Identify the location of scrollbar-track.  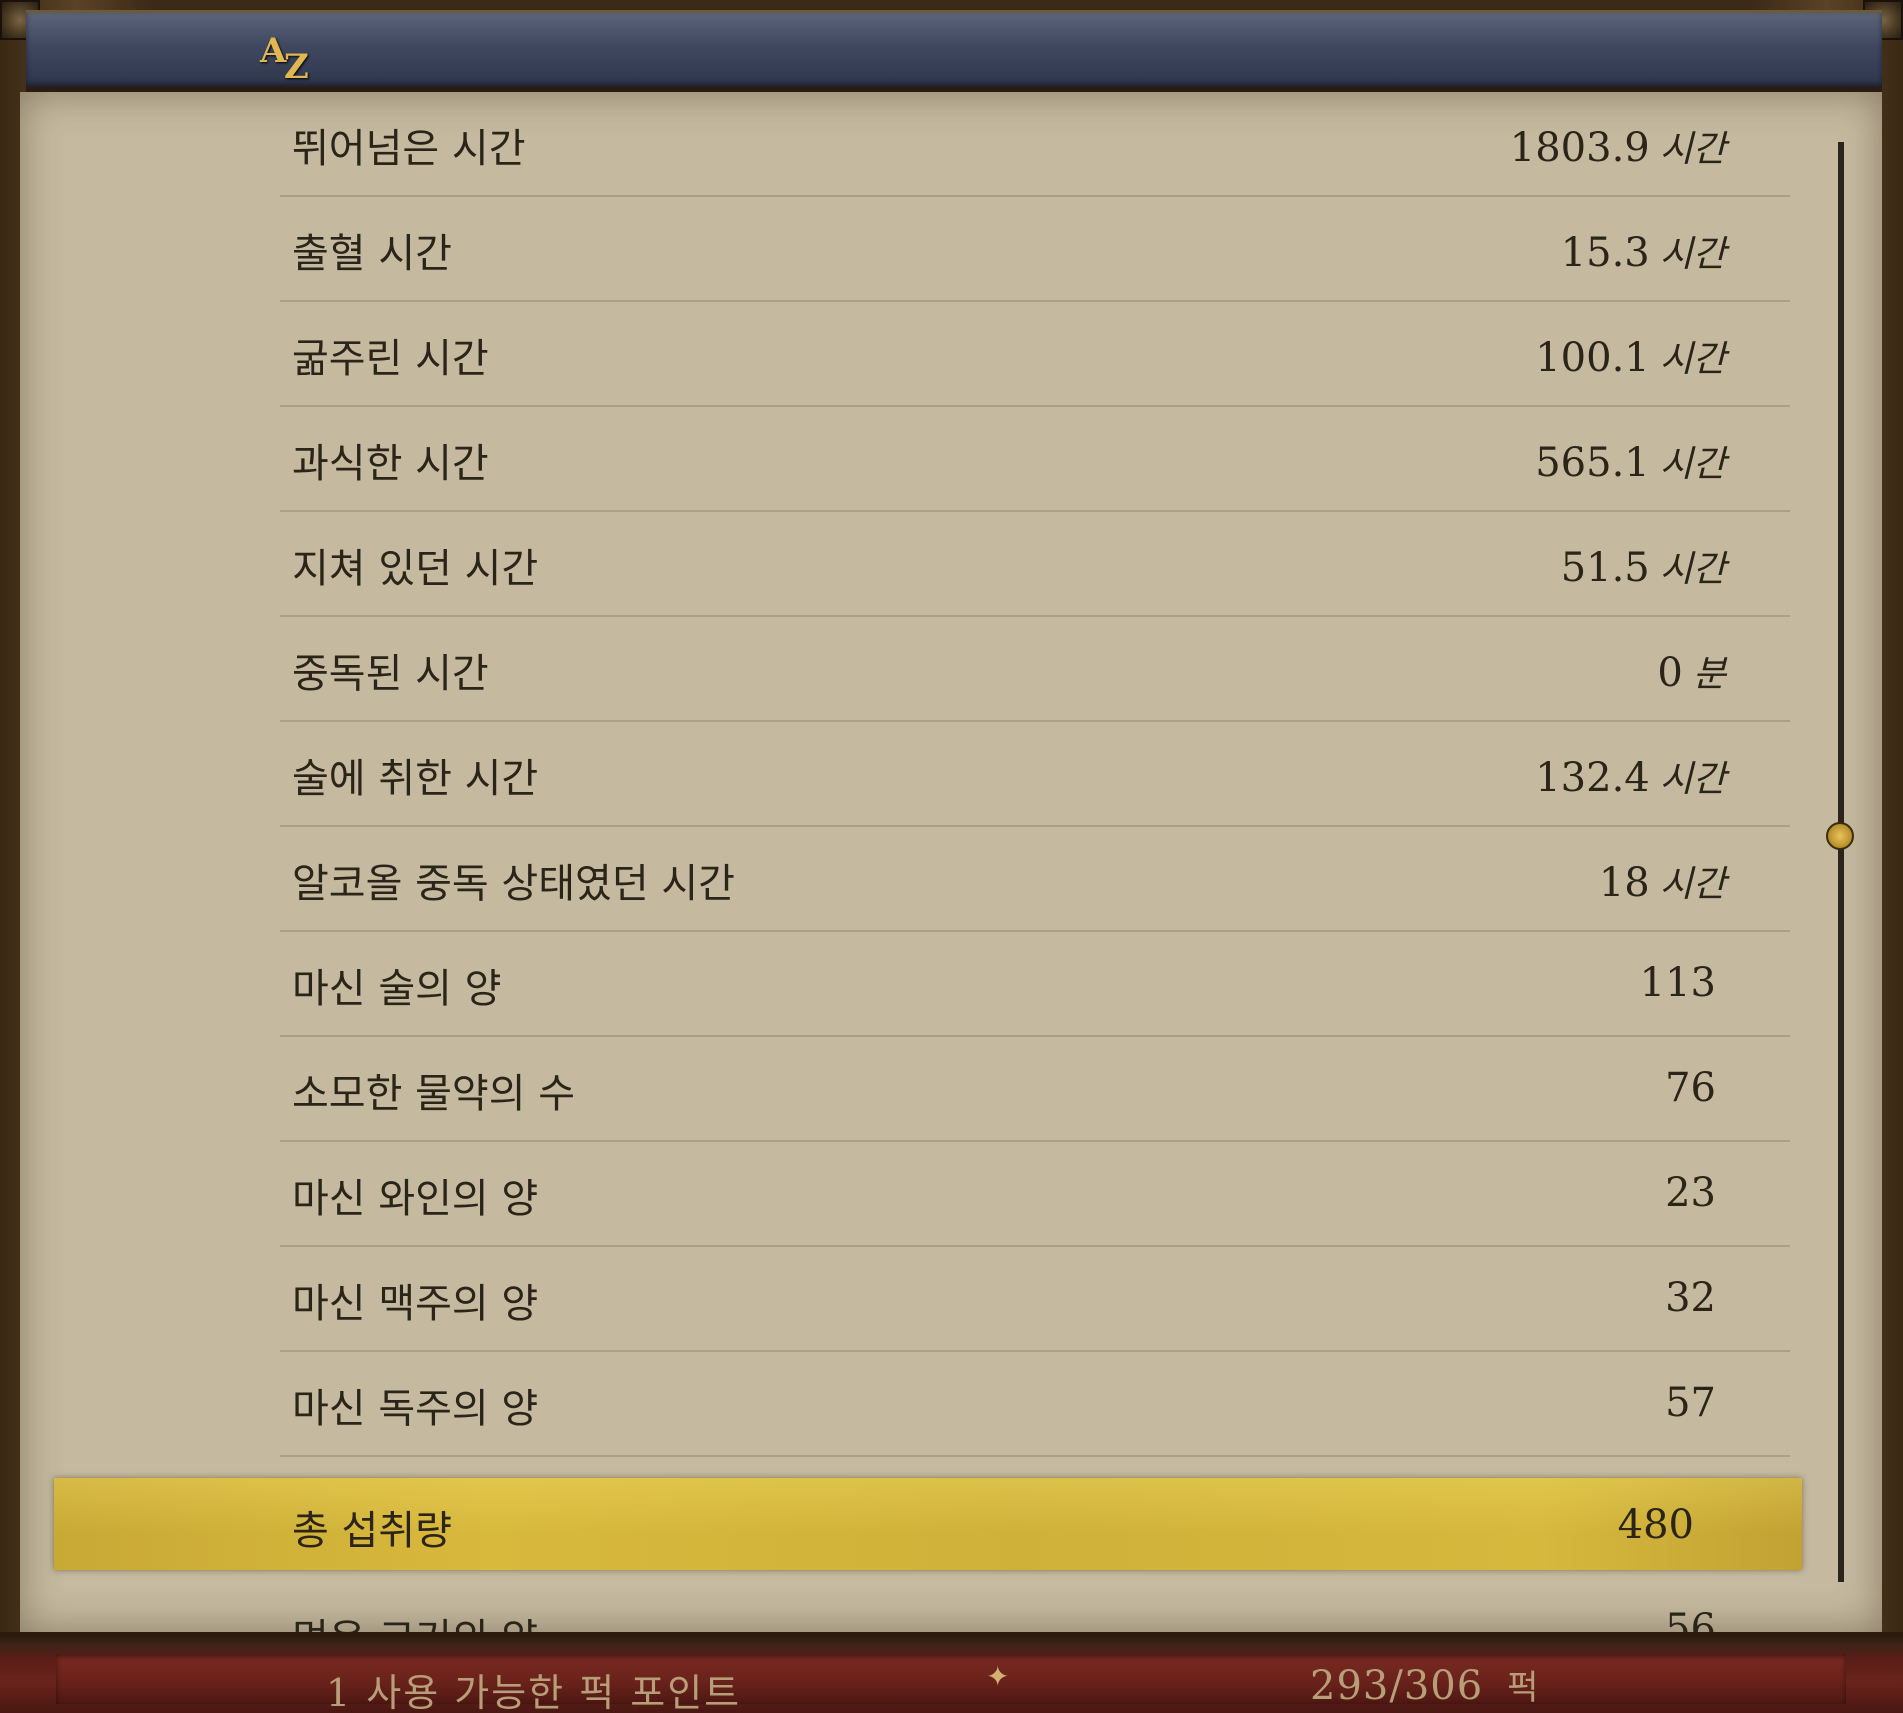
(1841, 862).